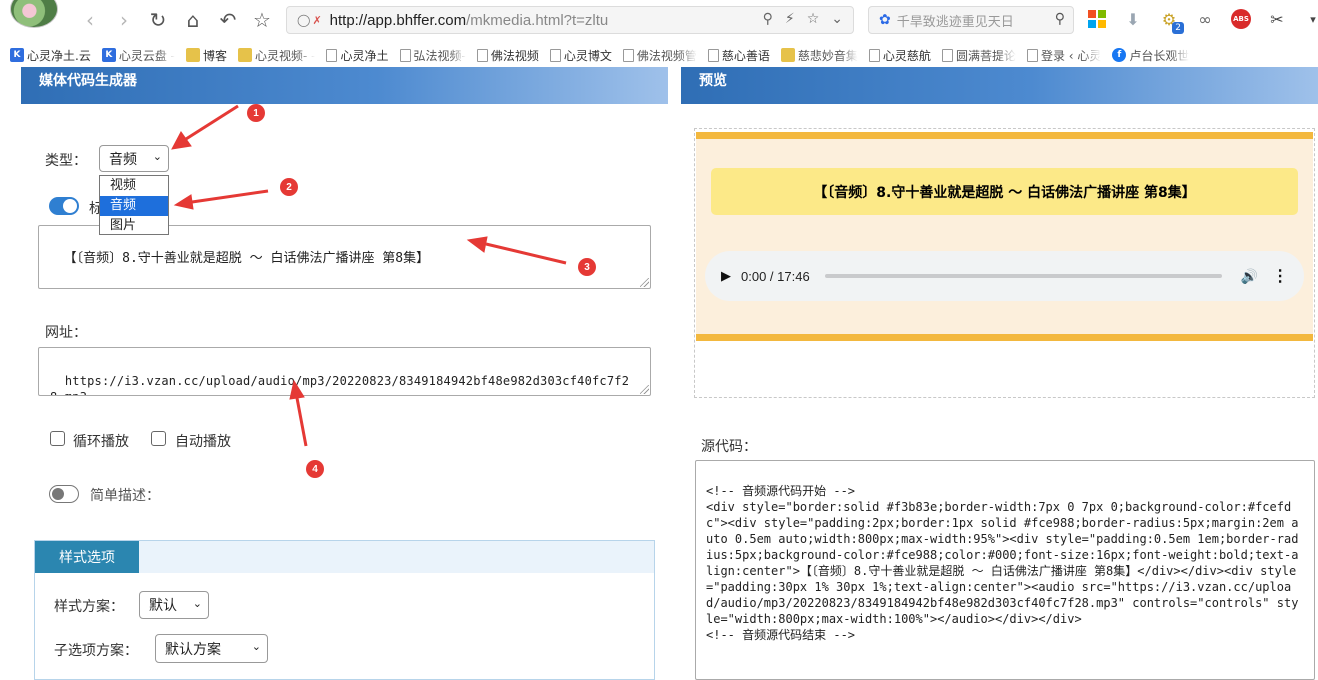 The image size is (1318, 680). I want to click on search-icon: ⚲, so click(1060, 19).